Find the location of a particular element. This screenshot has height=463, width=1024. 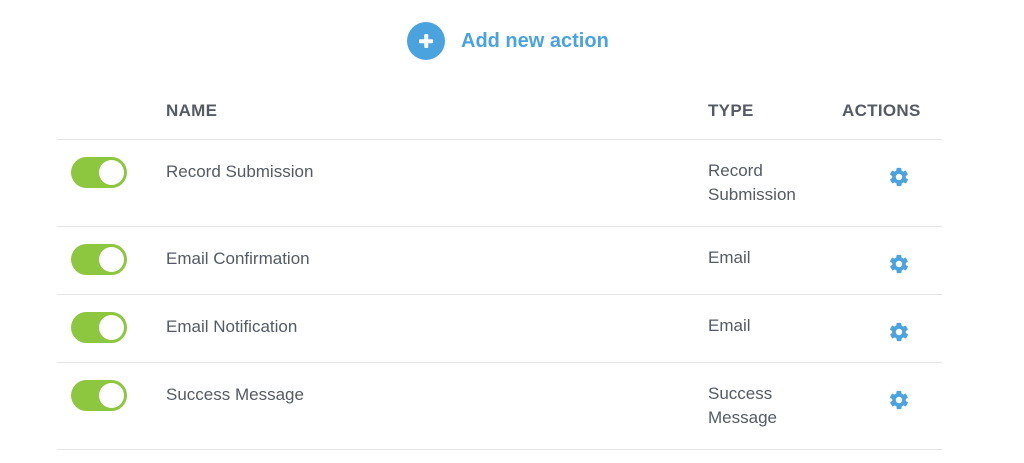

action-name: Success Message is located at coordinates (235, 394).